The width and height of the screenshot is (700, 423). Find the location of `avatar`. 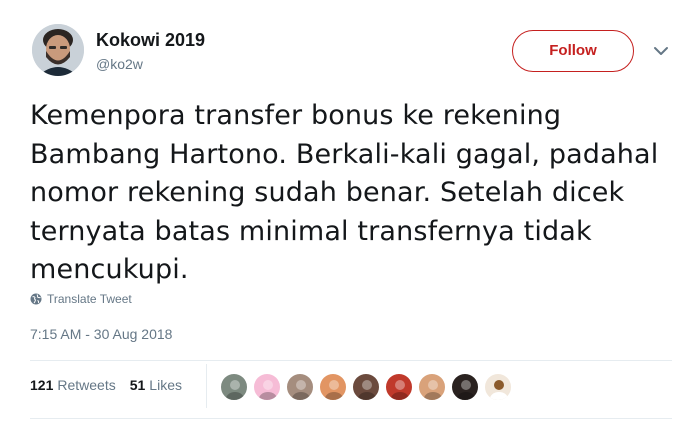

avatar is located at coordinates (58, 50).